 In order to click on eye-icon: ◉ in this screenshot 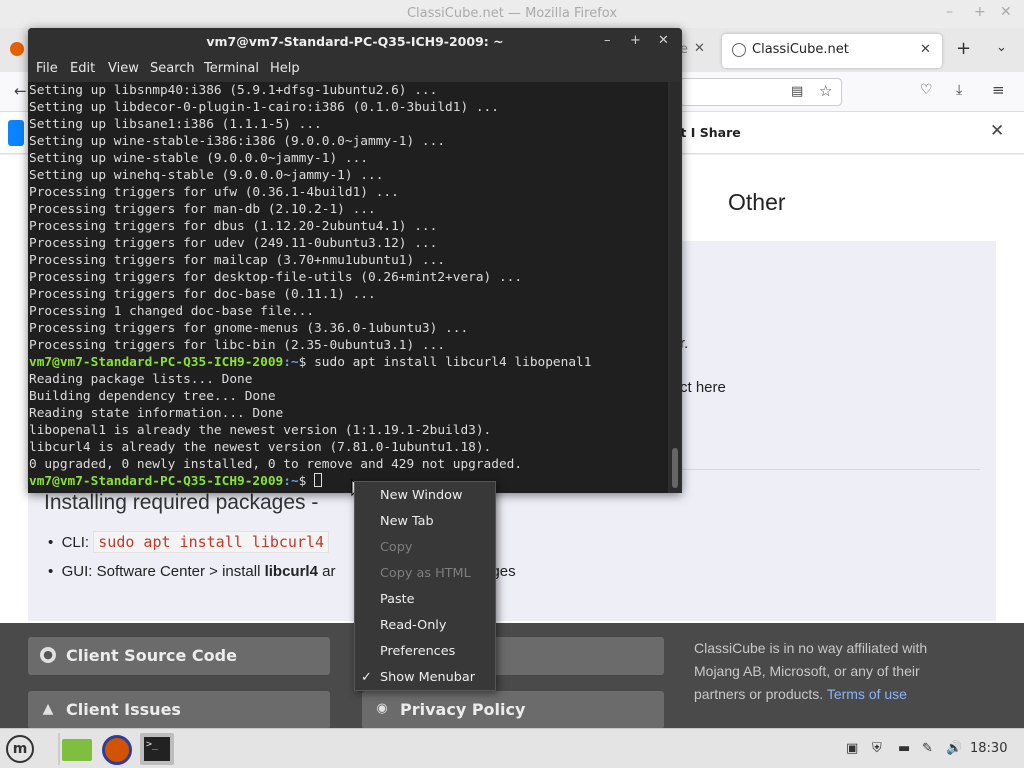, I will do `click(382, 708)`.